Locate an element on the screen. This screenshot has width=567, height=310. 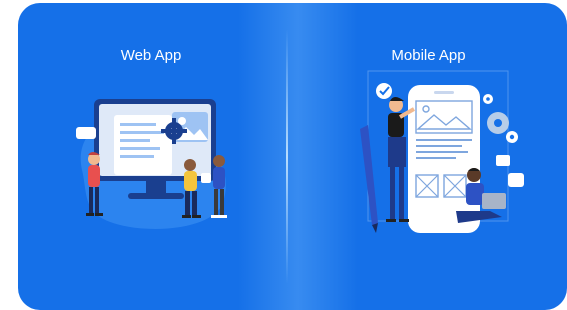
web-app-illustration is located at coordinates (151, 164).